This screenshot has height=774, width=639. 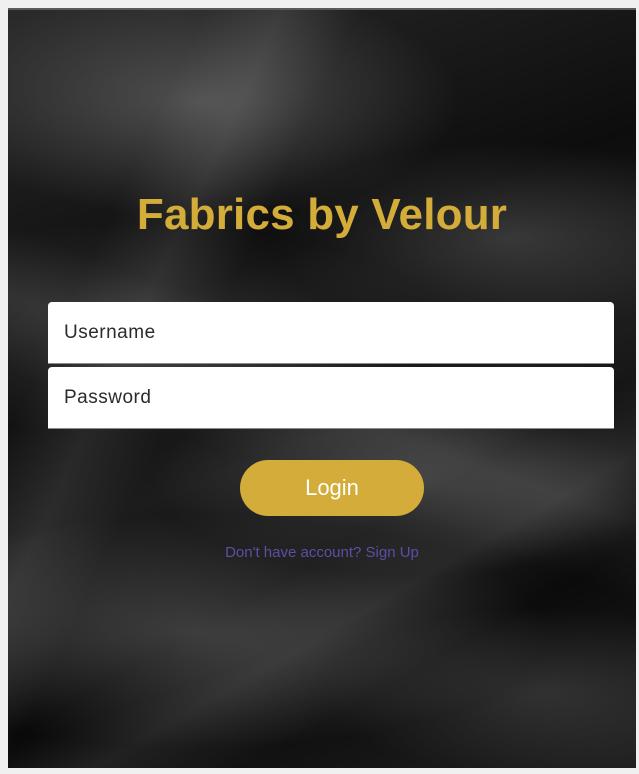 I want to click on username-field, so click(x=331, y=333).